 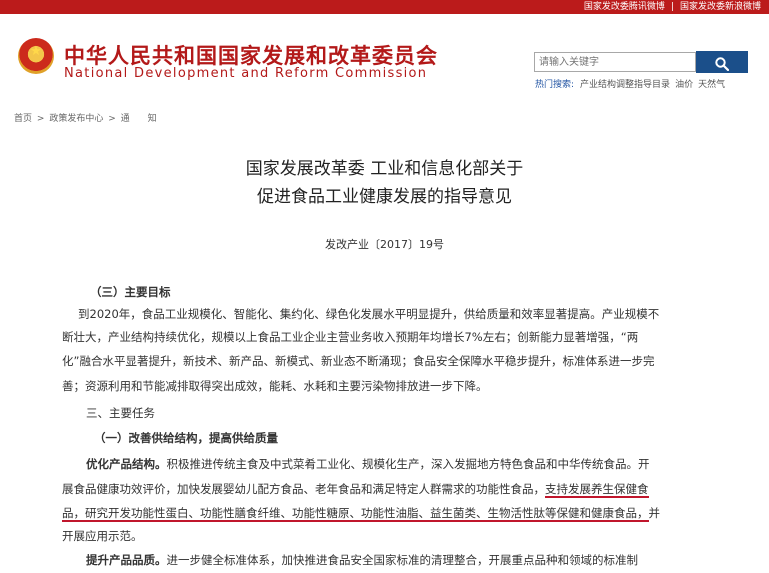 What do you see at coordinates (711, 85) in the screenshot?
I see `hot-search-item: 天然气` at bounding box center [711, 85].